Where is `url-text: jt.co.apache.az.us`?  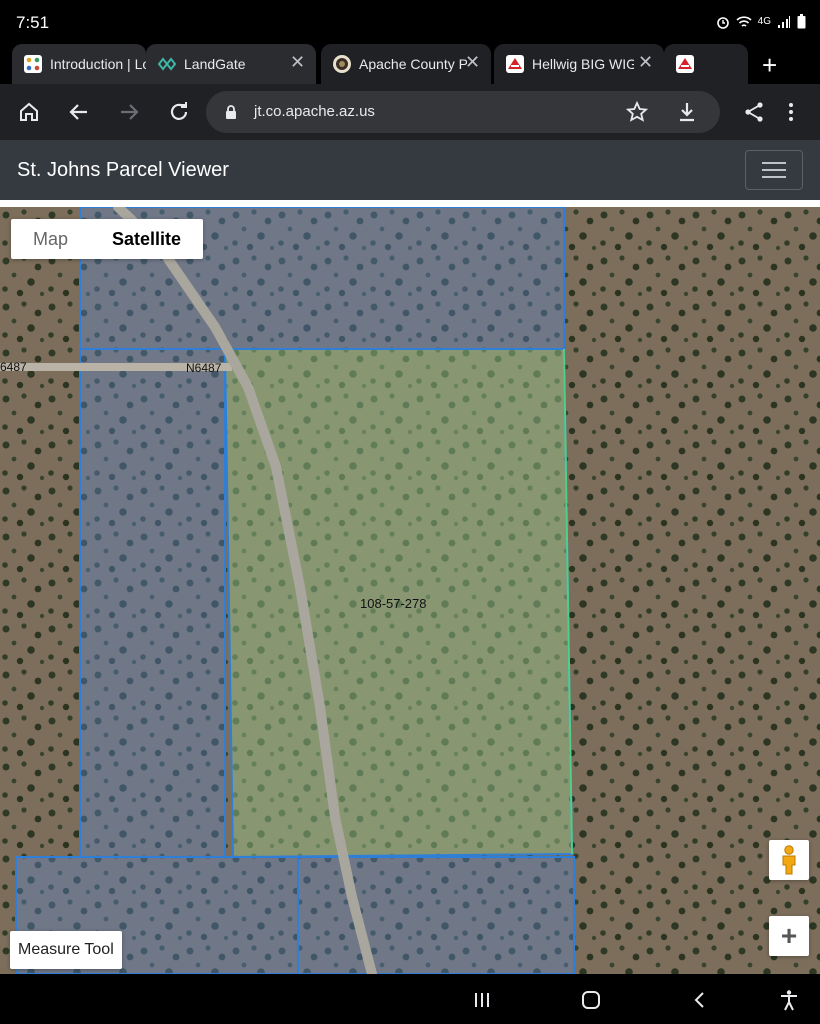 url-text: jt.co.apache.az.us is located at coordinates (314, 111).